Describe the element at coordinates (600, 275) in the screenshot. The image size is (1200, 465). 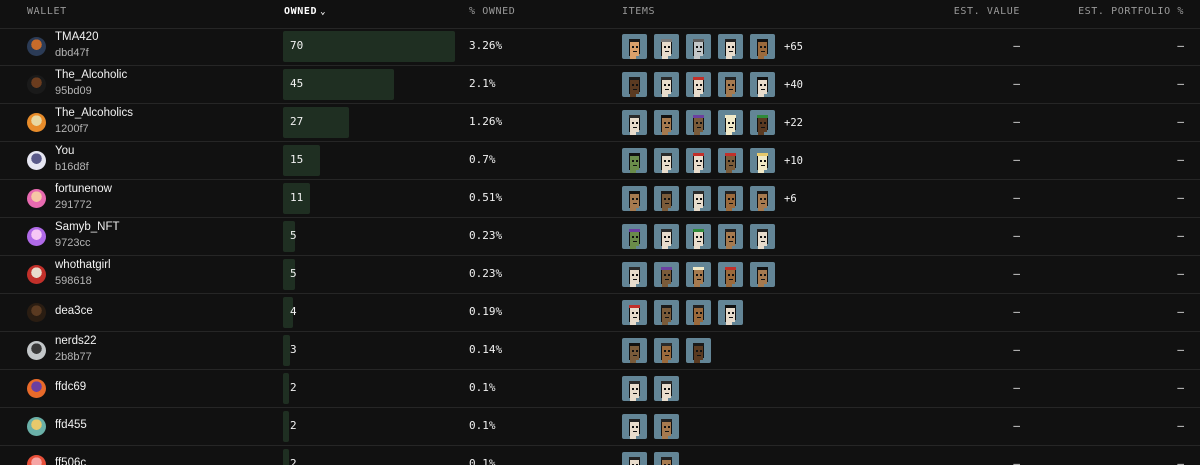
I see `table-row: whothatgirl 598618 5 0.23% – –` at that location.